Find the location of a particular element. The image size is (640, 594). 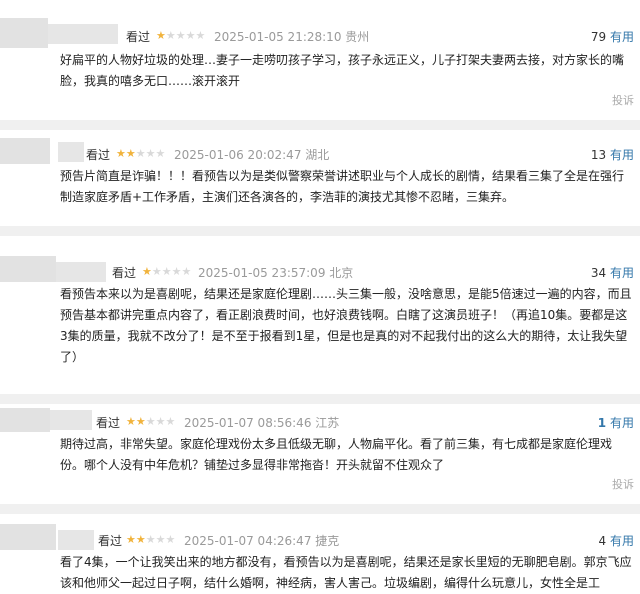

review-timestamp-location: 2025-01-07 08:56:46 江苏 is located at coordinates (262, 423).